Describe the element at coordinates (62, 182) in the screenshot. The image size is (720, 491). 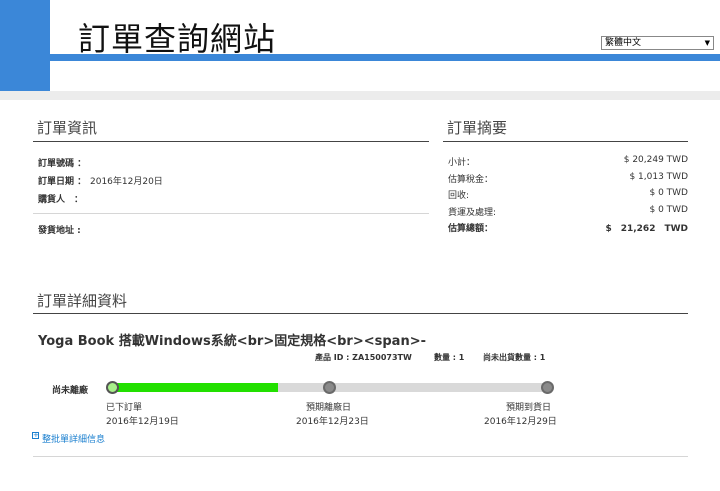
I see `order-date-label: 訂單日期 ：` at that location.